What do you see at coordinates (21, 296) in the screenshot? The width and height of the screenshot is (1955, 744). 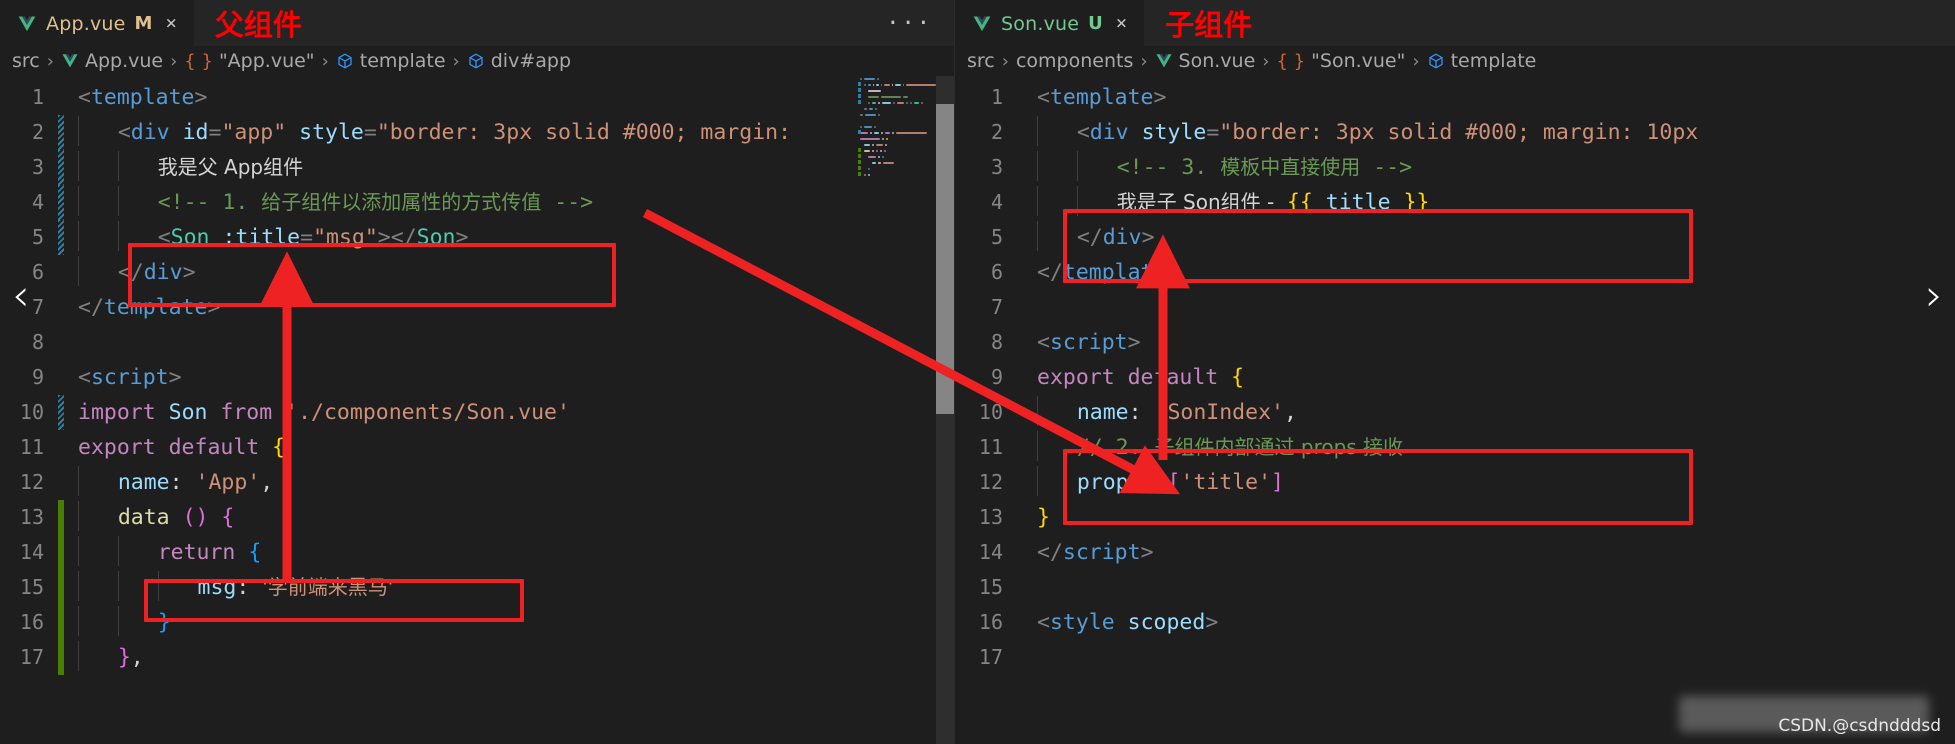 I see `previous-editor-chevron: ‹` at bounding box center [21, 296].